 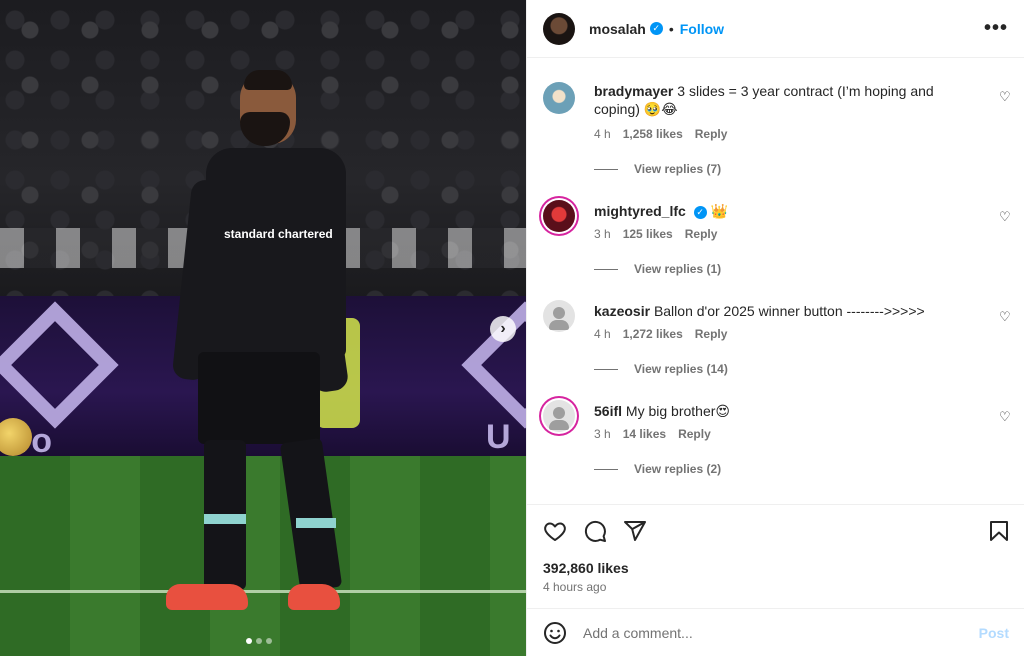 I want to click on comment-meta: 3 h 125 likes Reply, so click(x=655, y=234).